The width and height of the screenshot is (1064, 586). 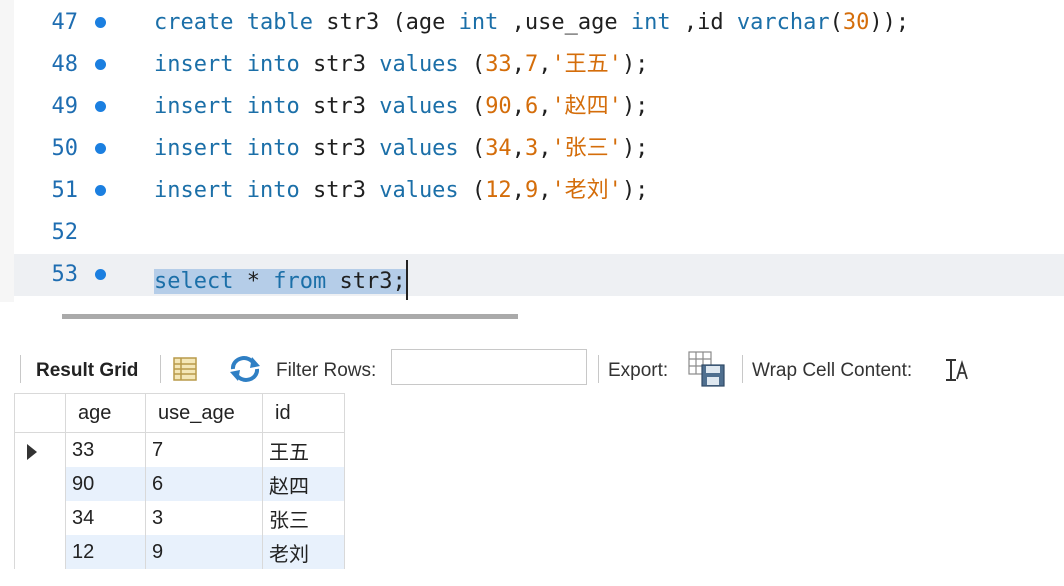 I want to click on sql-string: '老刘', so click(x=586, y=190).